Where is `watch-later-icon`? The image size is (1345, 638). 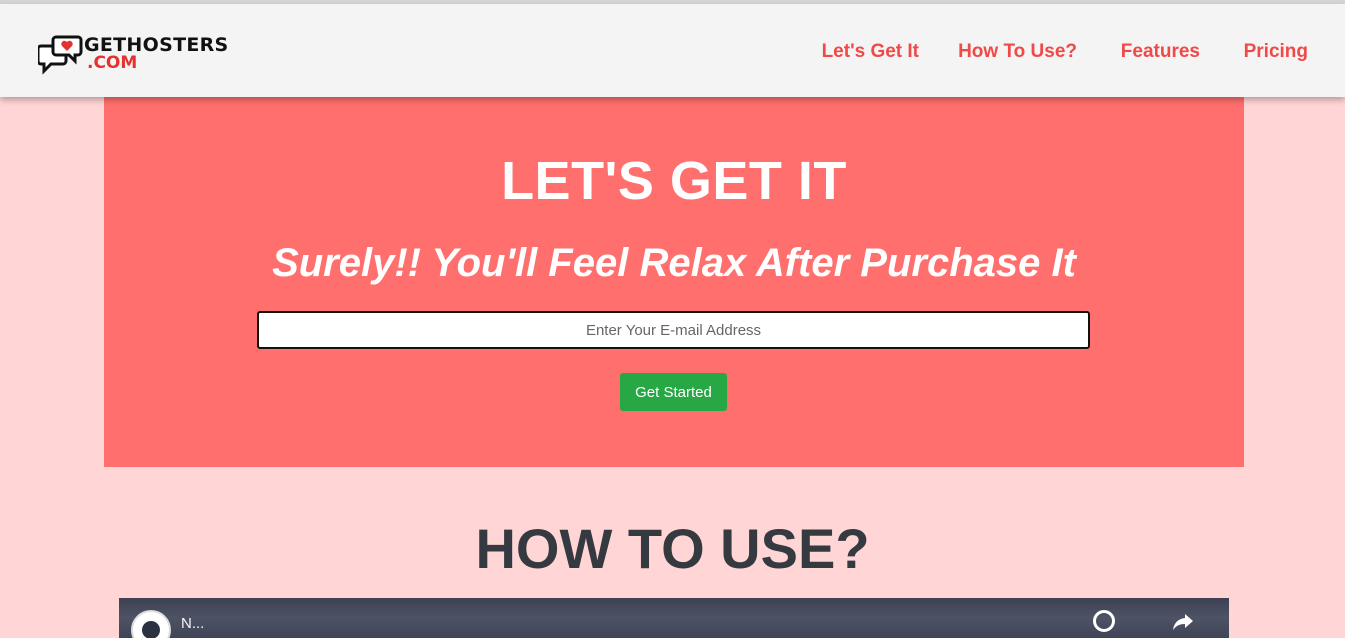
watch-later-icon is located at coordinates (1104, 621).